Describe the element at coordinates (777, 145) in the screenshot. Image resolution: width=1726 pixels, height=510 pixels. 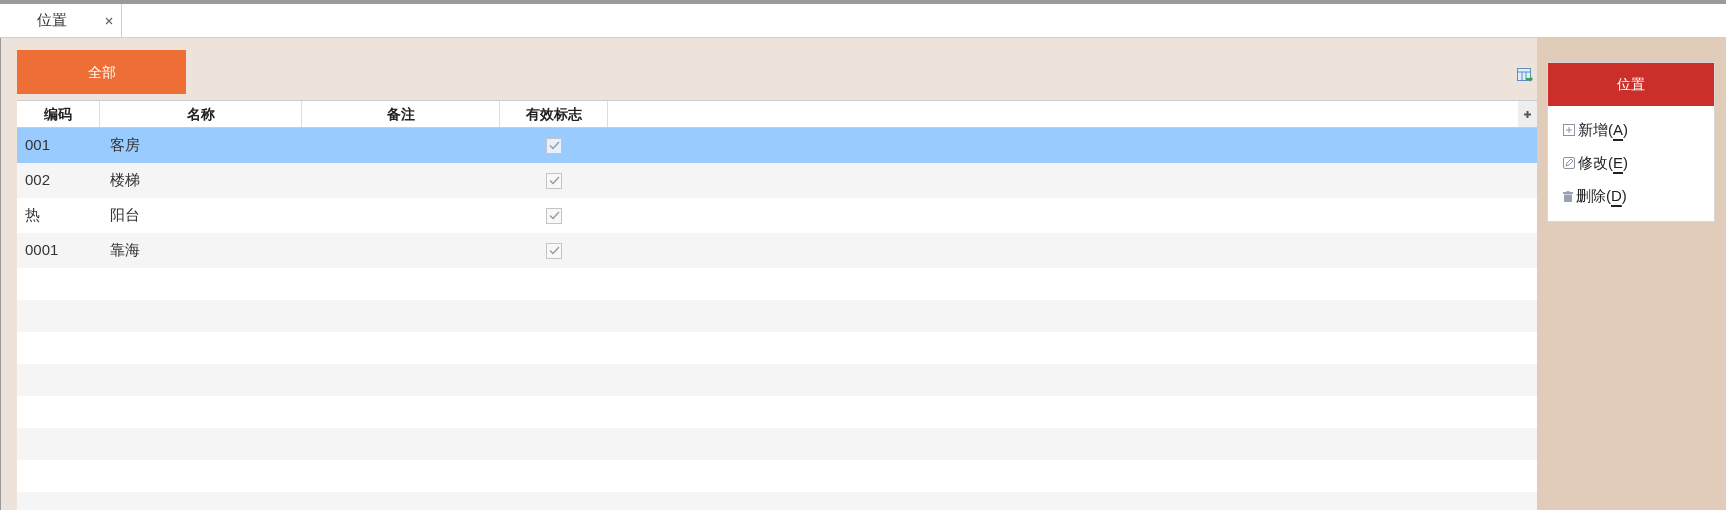
I see `table-row: 001 客房` at that location.